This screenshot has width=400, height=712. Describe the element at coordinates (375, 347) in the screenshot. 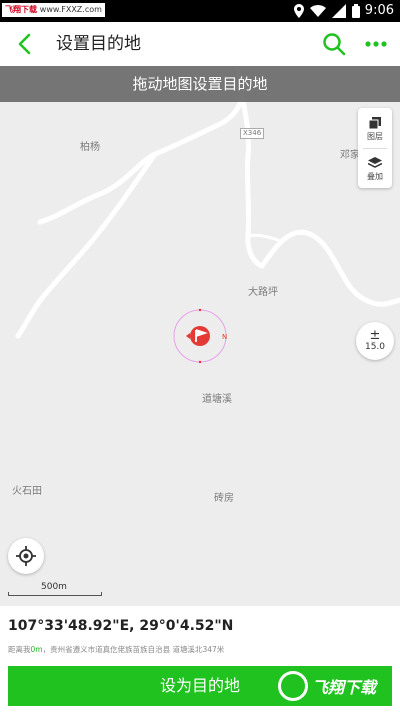

I see `zoom-level: 15.0` at that location.